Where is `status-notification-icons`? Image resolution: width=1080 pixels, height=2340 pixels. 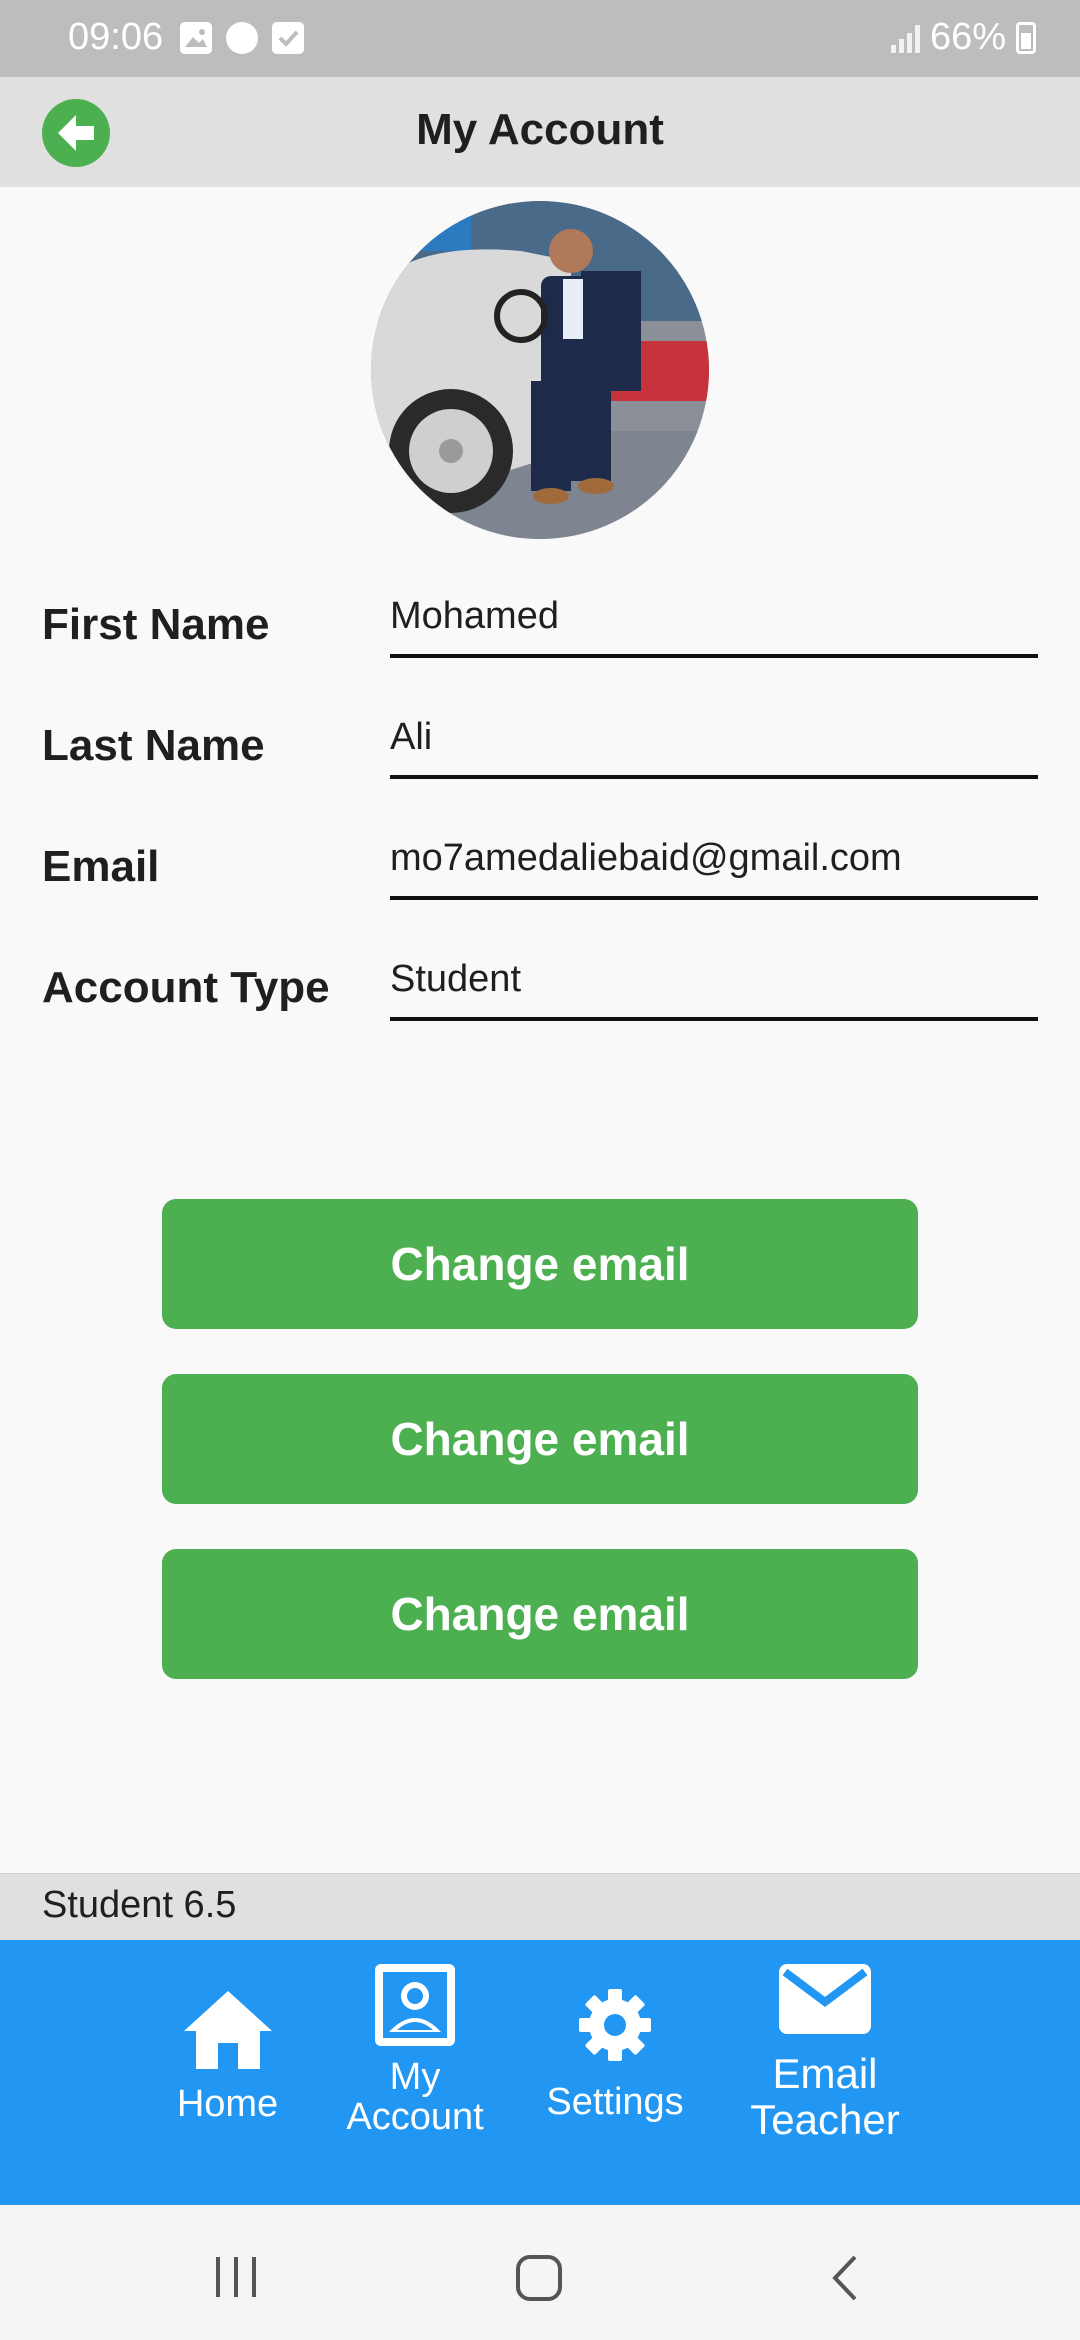
status-notification-icons is located at coordinates (242, 38).